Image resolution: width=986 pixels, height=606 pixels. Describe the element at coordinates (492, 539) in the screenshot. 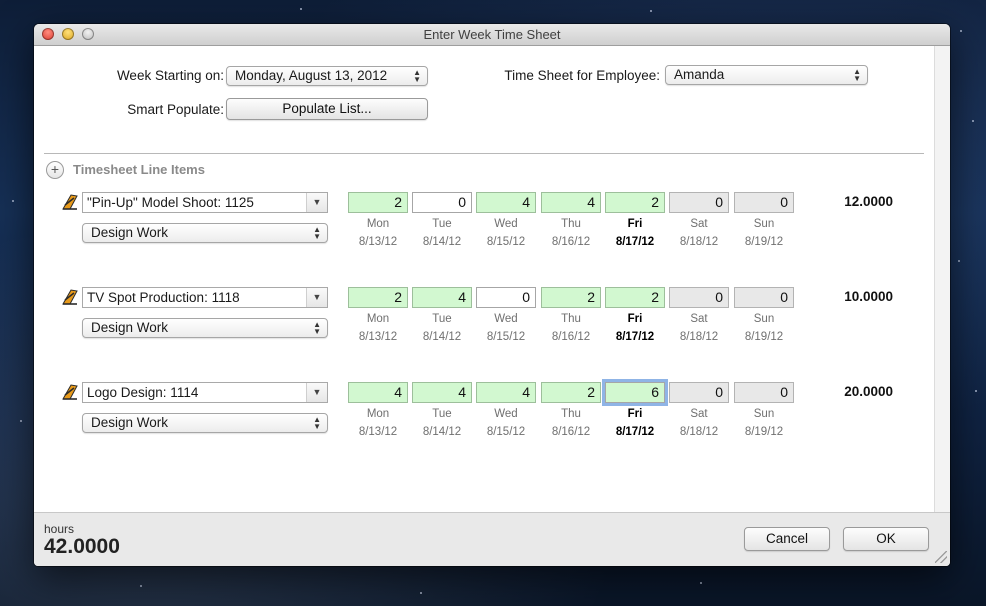

I see `dialog-footer: hours 42.0000 Cancel OK` at that location.